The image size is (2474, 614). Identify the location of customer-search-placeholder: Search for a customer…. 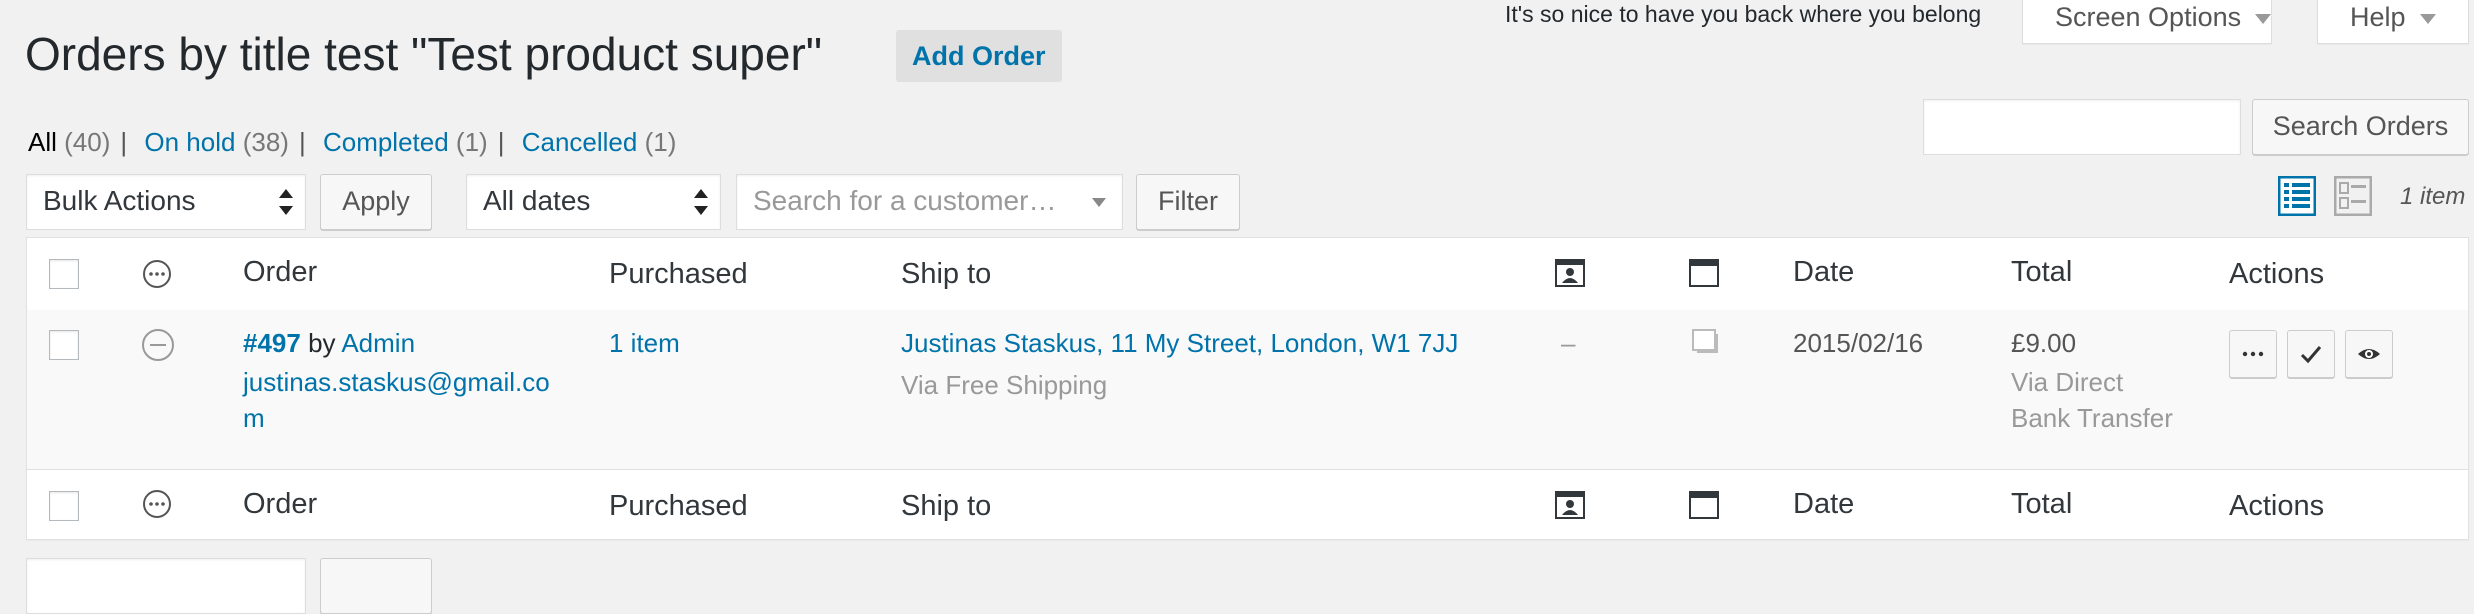
(905, 200).